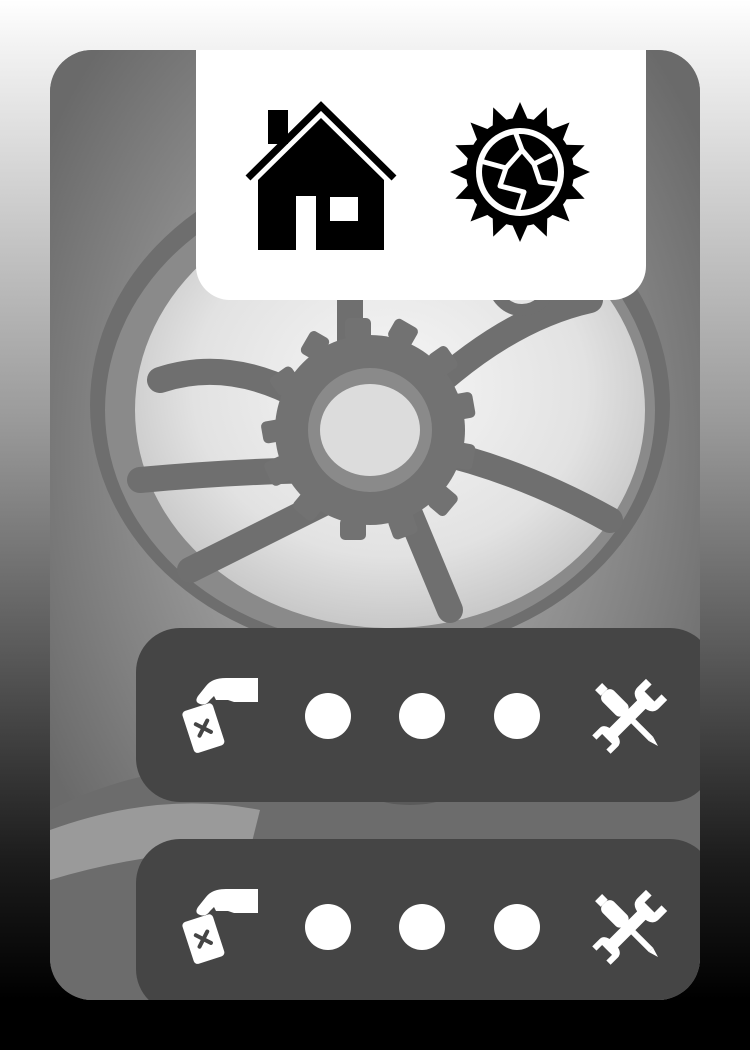 This screenshot has width=750, height=1050. I want to click on home-icon, so click(321, 176).